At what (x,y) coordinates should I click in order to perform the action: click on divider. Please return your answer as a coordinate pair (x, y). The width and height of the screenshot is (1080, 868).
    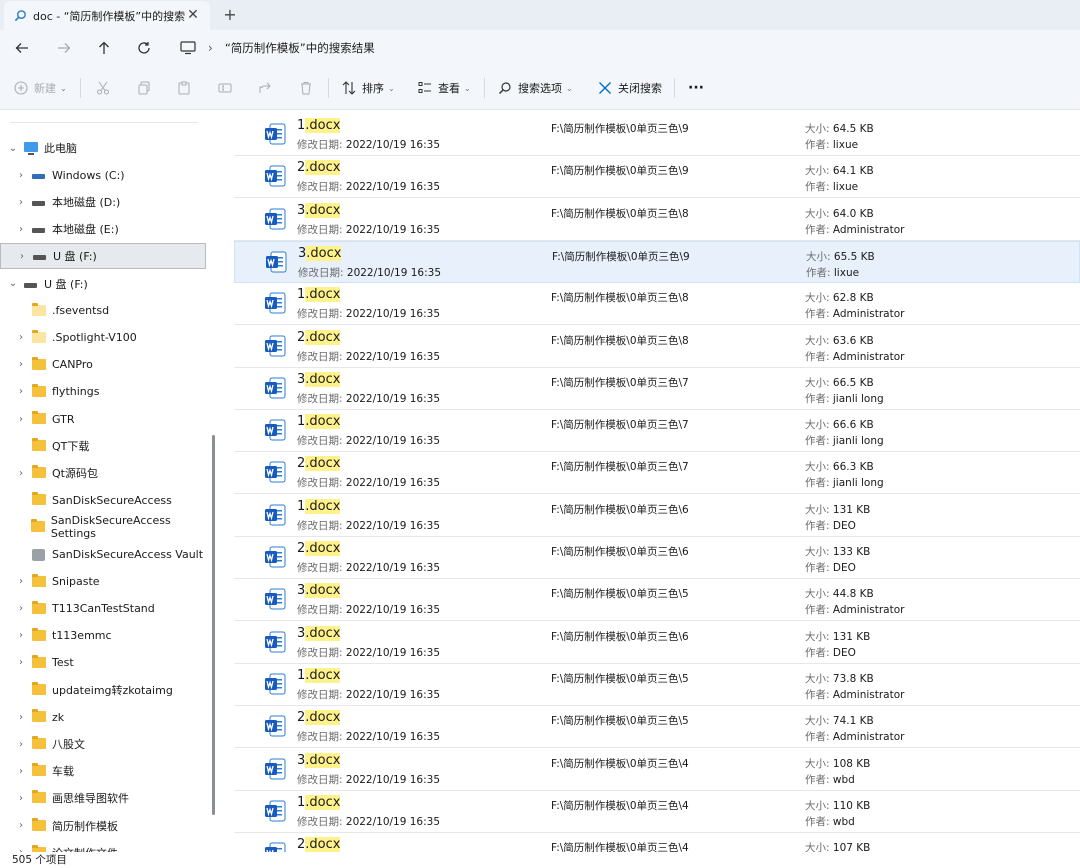
    Looking at the image, I should click on (674, 88).